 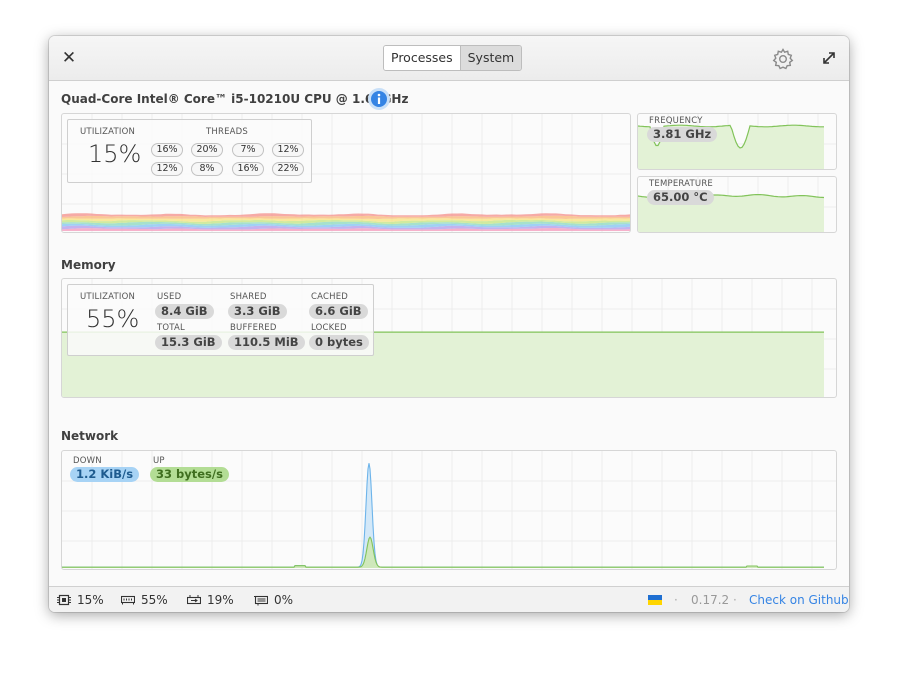 I want to click on frequency-value: 3.81 GHz, so click(x=682, y=134).